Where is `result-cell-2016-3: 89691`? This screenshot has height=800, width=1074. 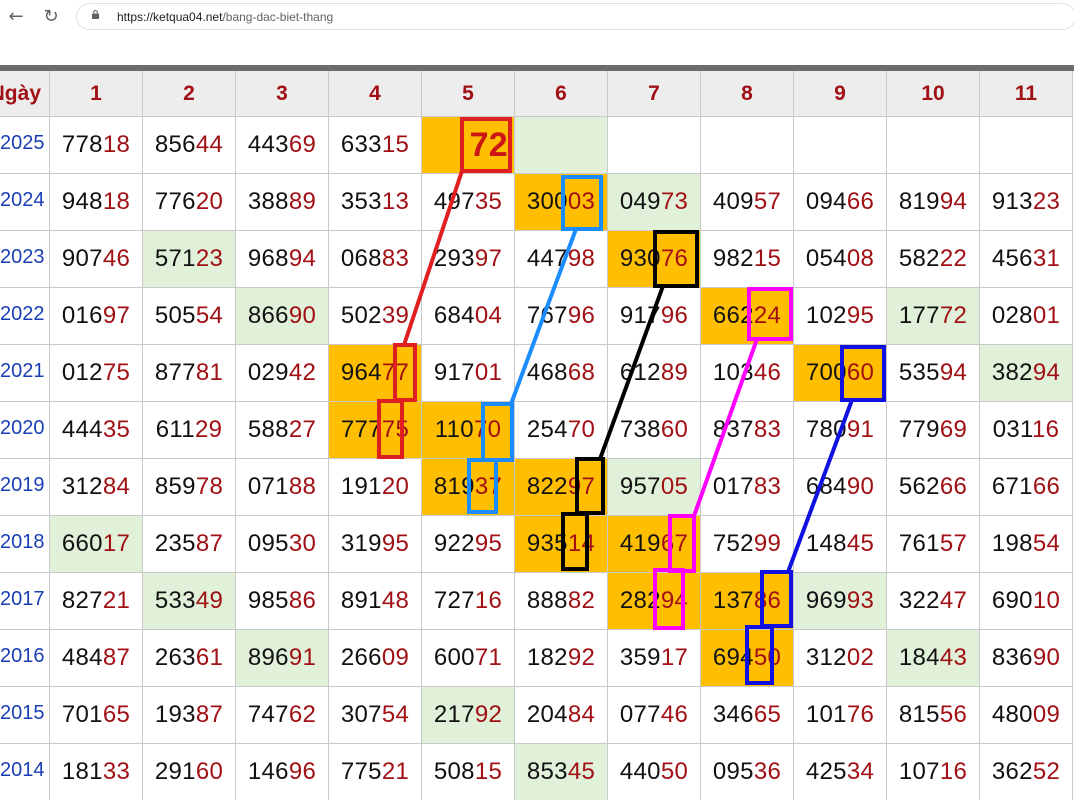 result-cell-2016-3: 89691 is located at coordinates (282, 658).